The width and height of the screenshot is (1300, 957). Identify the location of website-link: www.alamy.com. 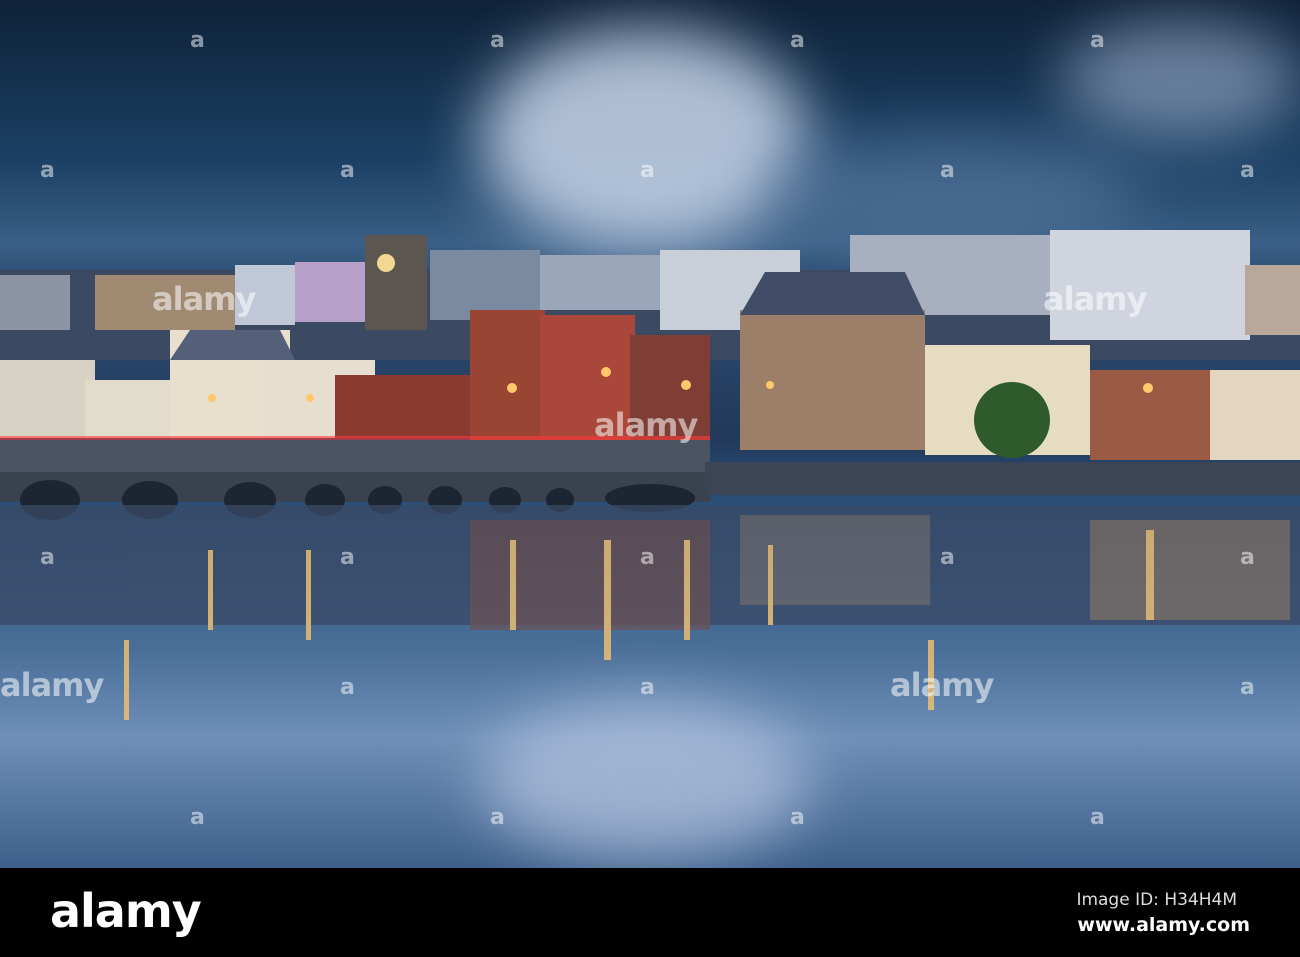
(1163, 925).